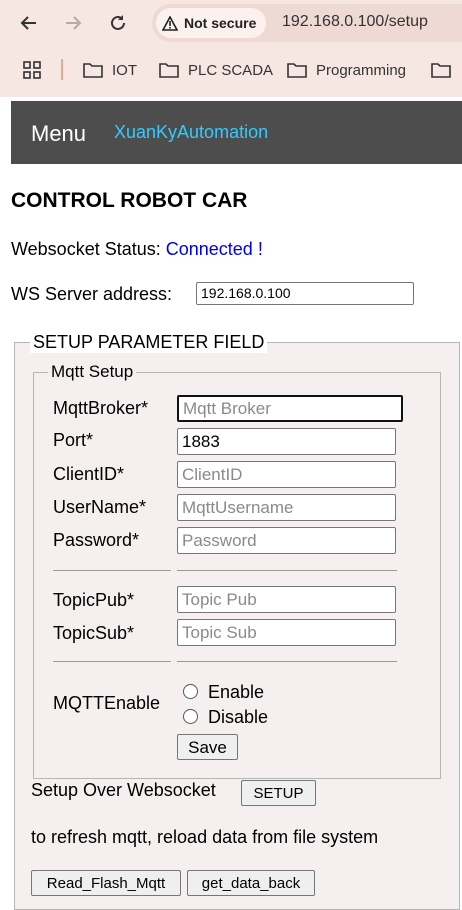 The width and height of the screenshot is (462, 910). Describe the element at coordinates (129, 200) in the screenshot. I see `page-title: CONTROL ROBOT CAR` at that location.